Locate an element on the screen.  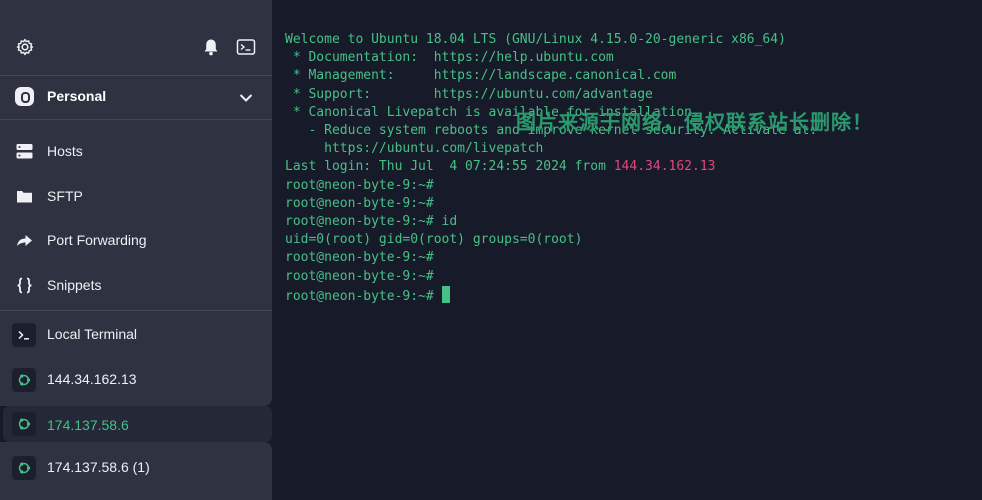
vault-selector: Personal is located at coordinates (136, 97).